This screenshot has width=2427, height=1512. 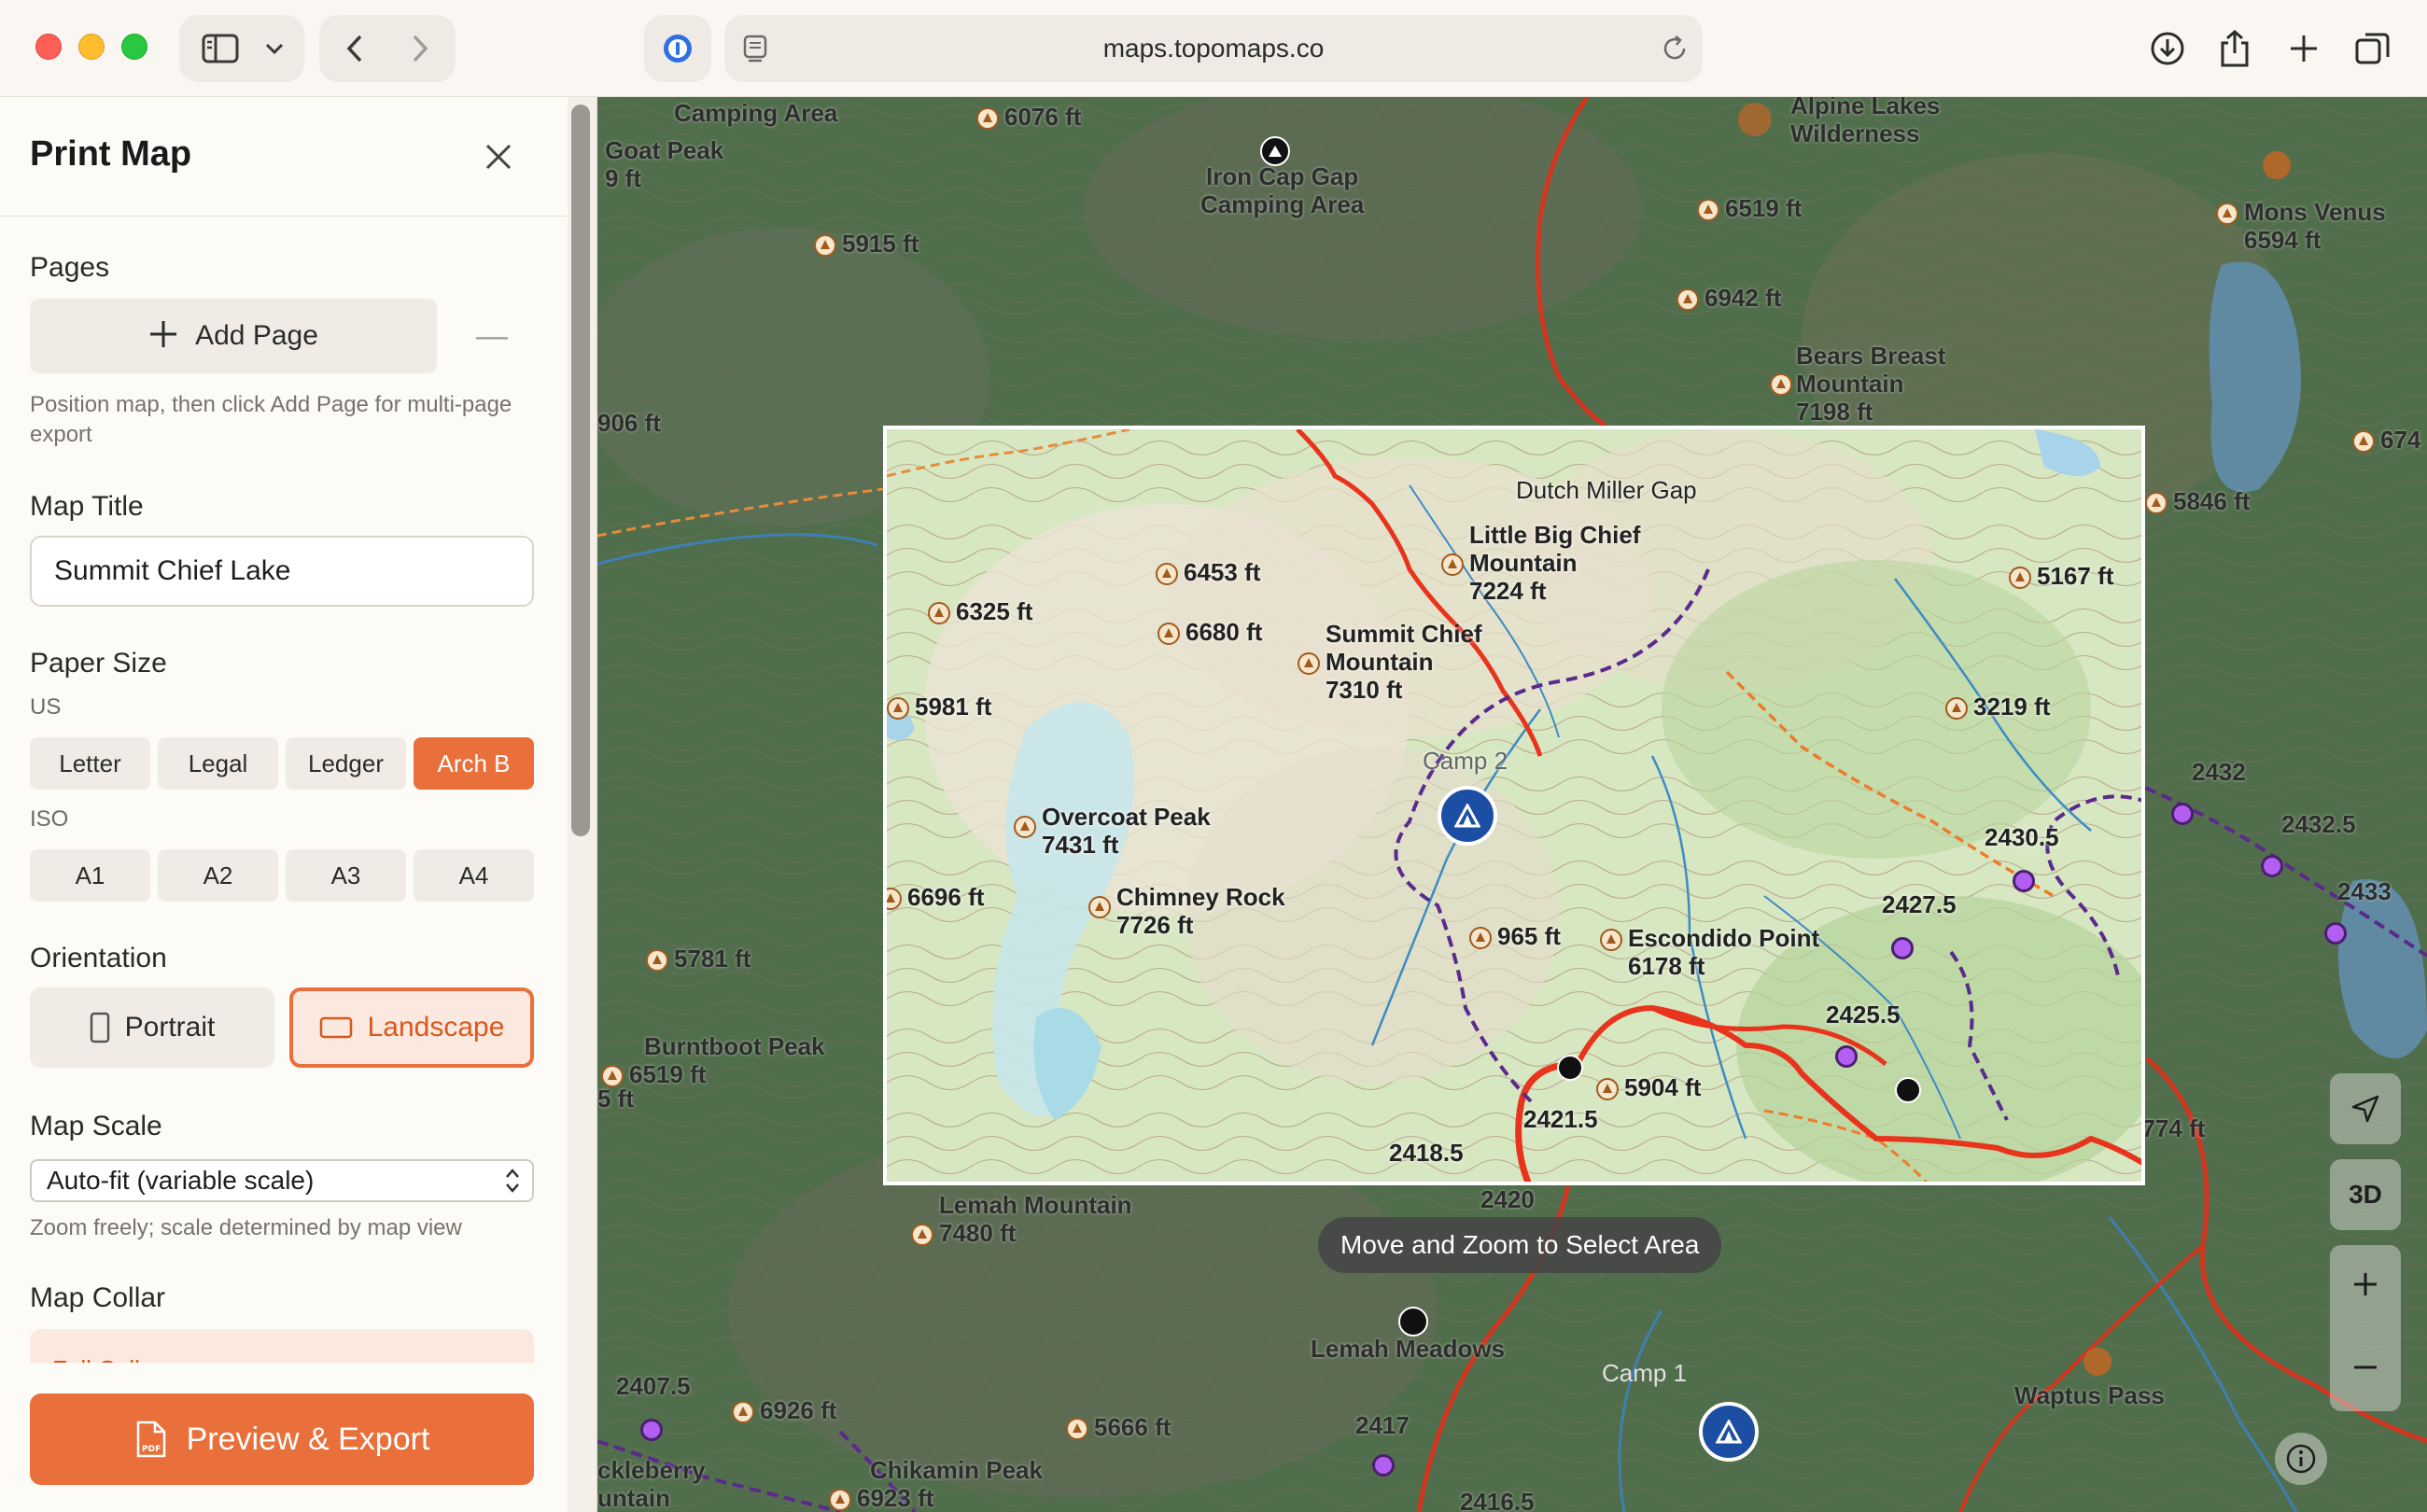 I want to click on paper-us-options: Letter Legal Ledger Arch B, so click(x=282, y=763).